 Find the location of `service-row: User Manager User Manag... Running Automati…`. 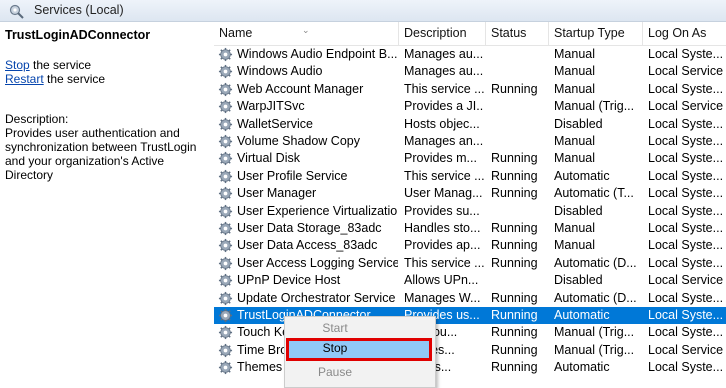

service-row: User Manager User Manag... Running Automati… is located at coordinates (470, 193).